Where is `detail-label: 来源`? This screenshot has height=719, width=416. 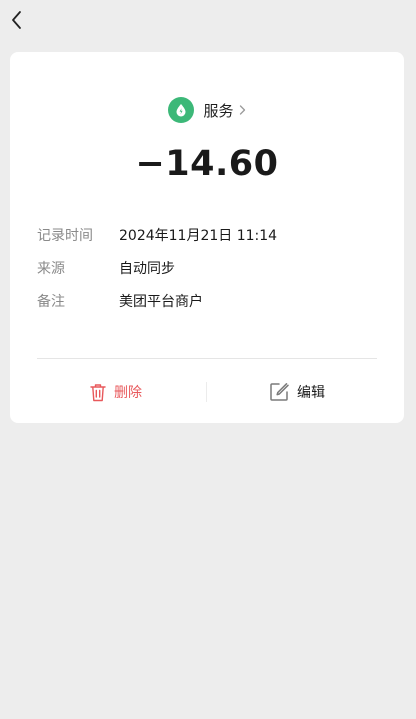
detail-label: 来源 is located at coordinates (51, 269).